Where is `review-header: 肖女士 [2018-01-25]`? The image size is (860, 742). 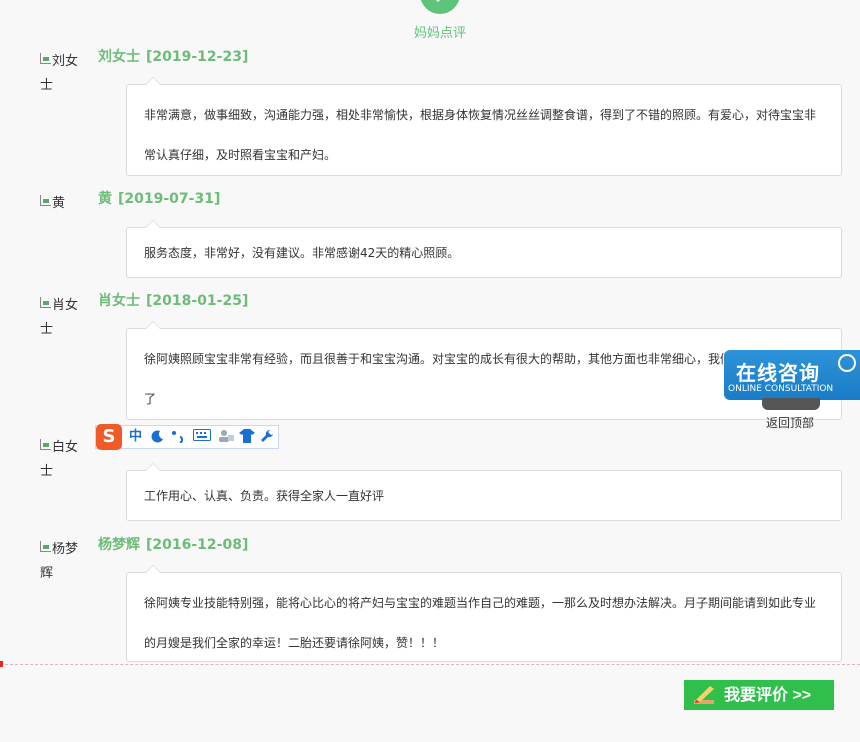
review-header: 肖女士 [2018-01-25] is located at coordinates (173, 300).